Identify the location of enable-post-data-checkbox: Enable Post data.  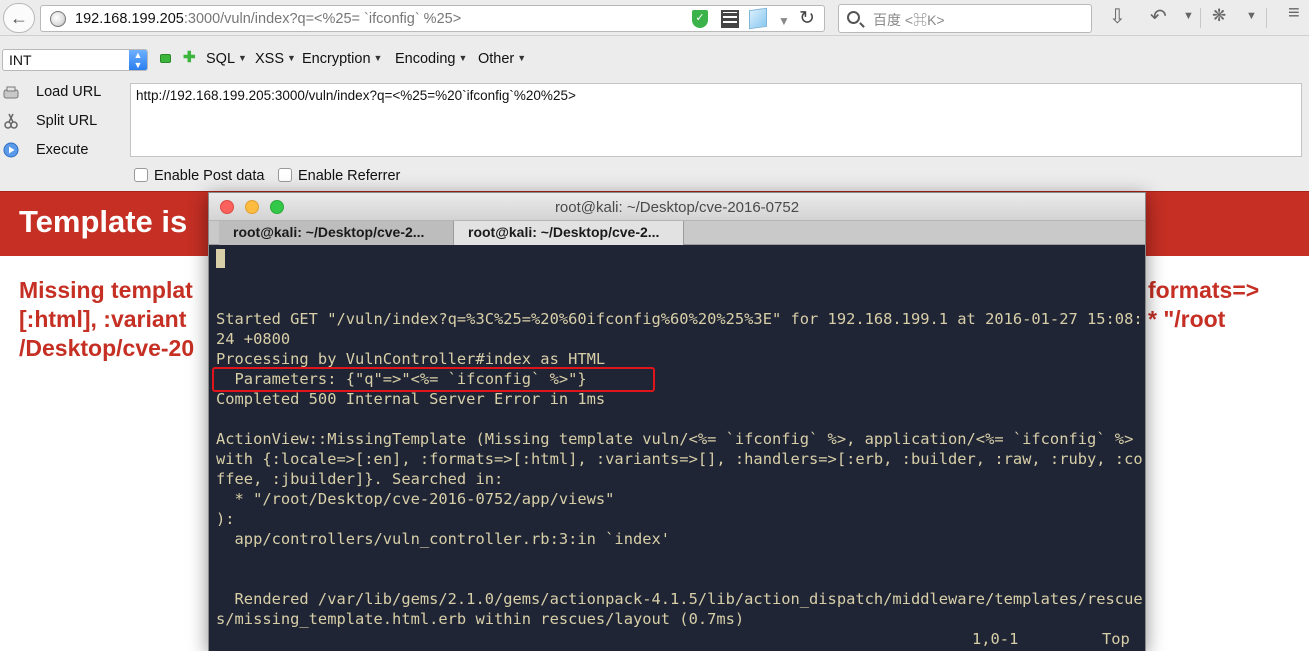
(199, 176).